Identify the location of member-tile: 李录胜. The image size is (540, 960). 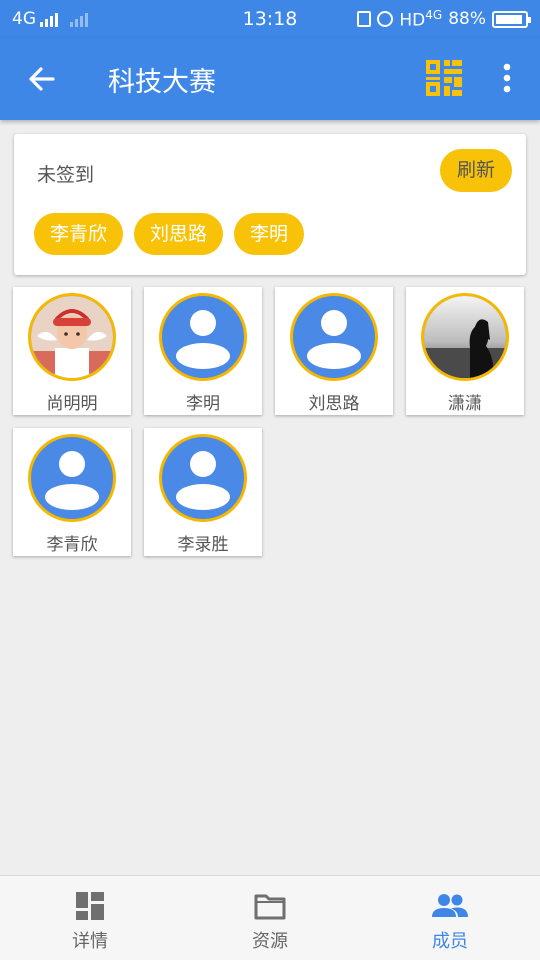
(203, 492).